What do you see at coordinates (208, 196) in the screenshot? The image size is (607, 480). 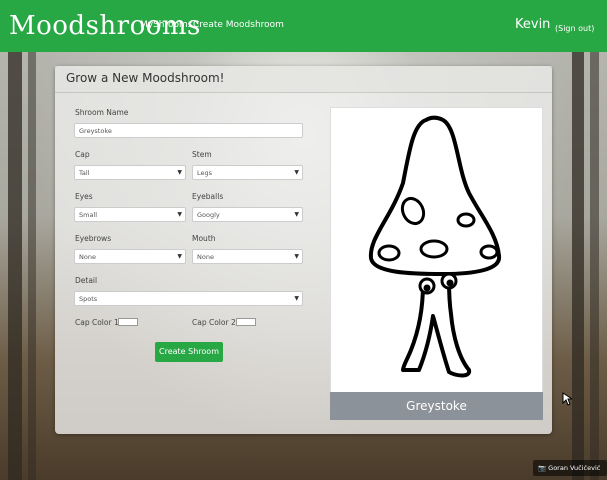 I see `eyeballs-label: Eyeballs` at bounding box center [208, 196].